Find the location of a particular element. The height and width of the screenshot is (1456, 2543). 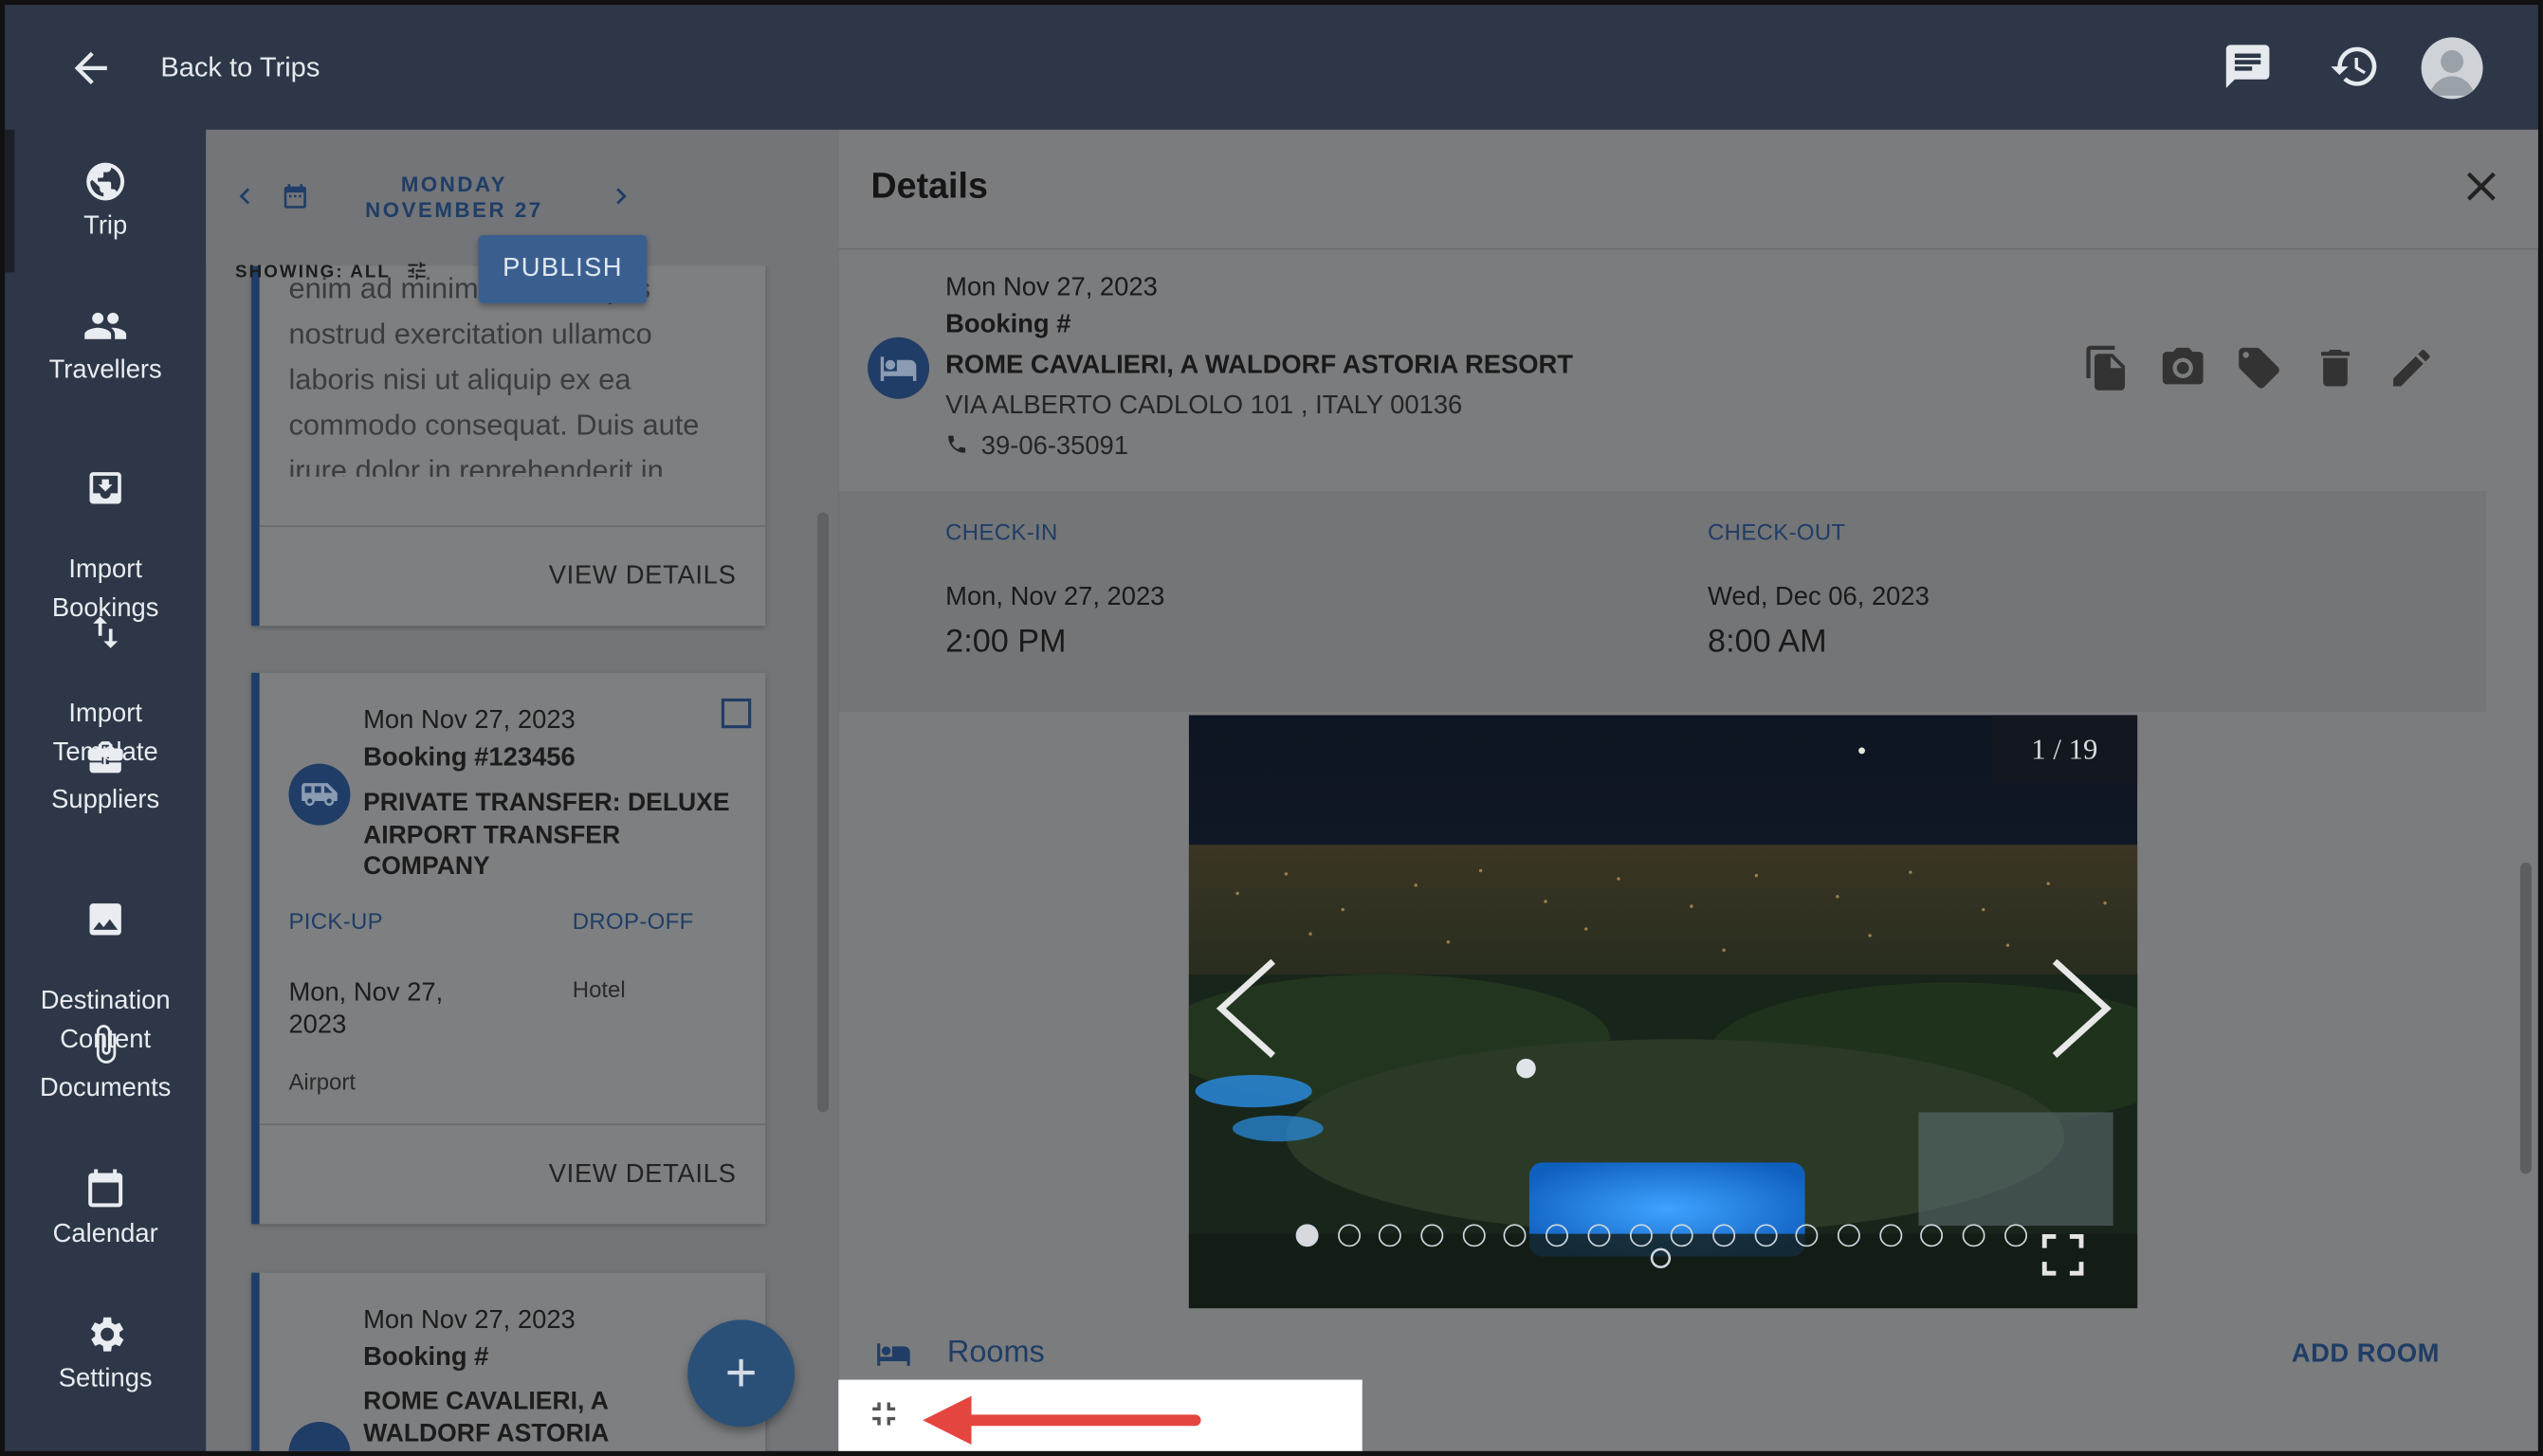

chat-icon is located at coordinates (2248, 67).